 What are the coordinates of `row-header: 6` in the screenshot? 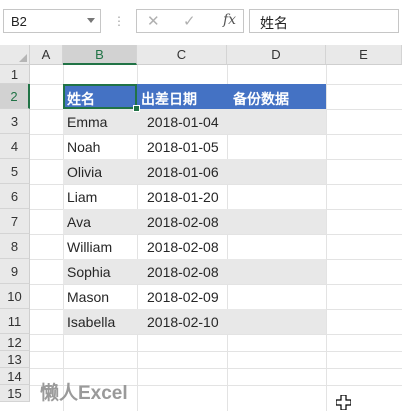 It's located at (15, 196).